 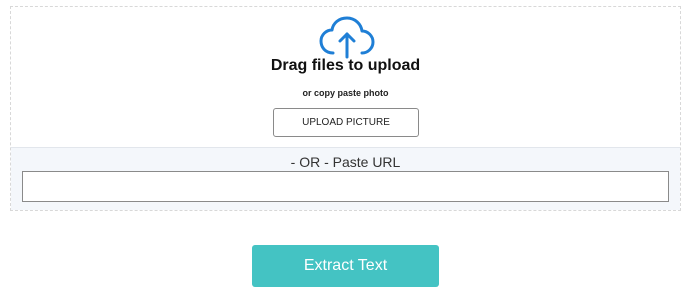 I want to click on upload-picture-button: UPLOAD PICTURE, so click(x=346, y=122).